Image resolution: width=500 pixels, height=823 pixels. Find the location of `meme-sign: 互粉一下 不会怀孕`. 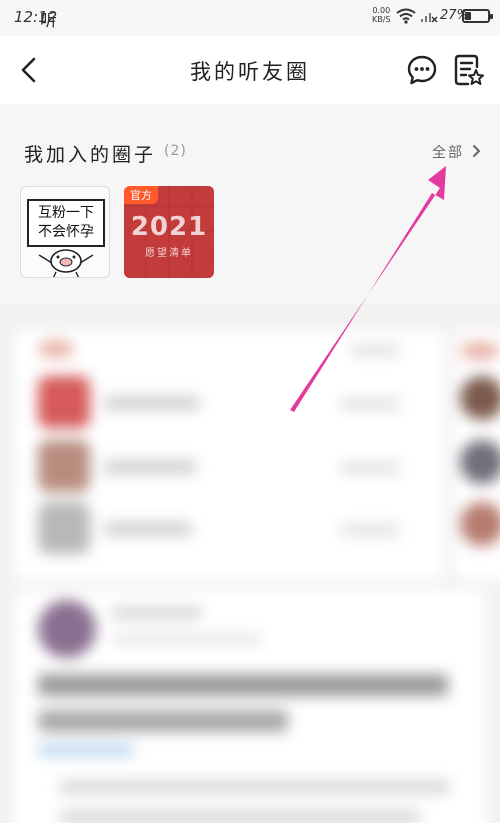

meme-sign: 互粉一下 不会怀孕 is located at coordinates (66, 223).